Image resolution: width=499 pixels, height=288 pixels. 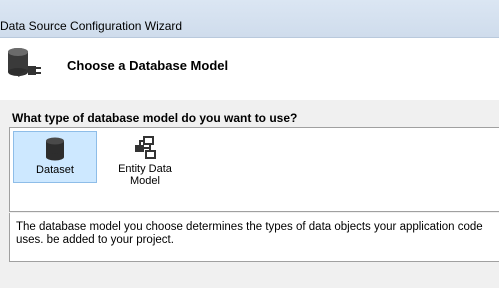 I want to click on database-icon, so click(x=55, y=149).